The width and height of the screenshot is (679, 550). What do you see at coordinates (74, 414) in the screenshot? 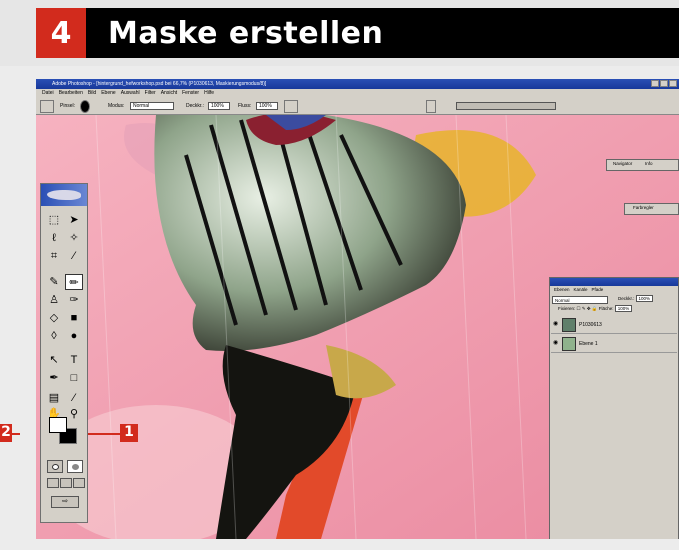
I see `zoom-tool-icon: ⚲` at bounding box center [74, 414].